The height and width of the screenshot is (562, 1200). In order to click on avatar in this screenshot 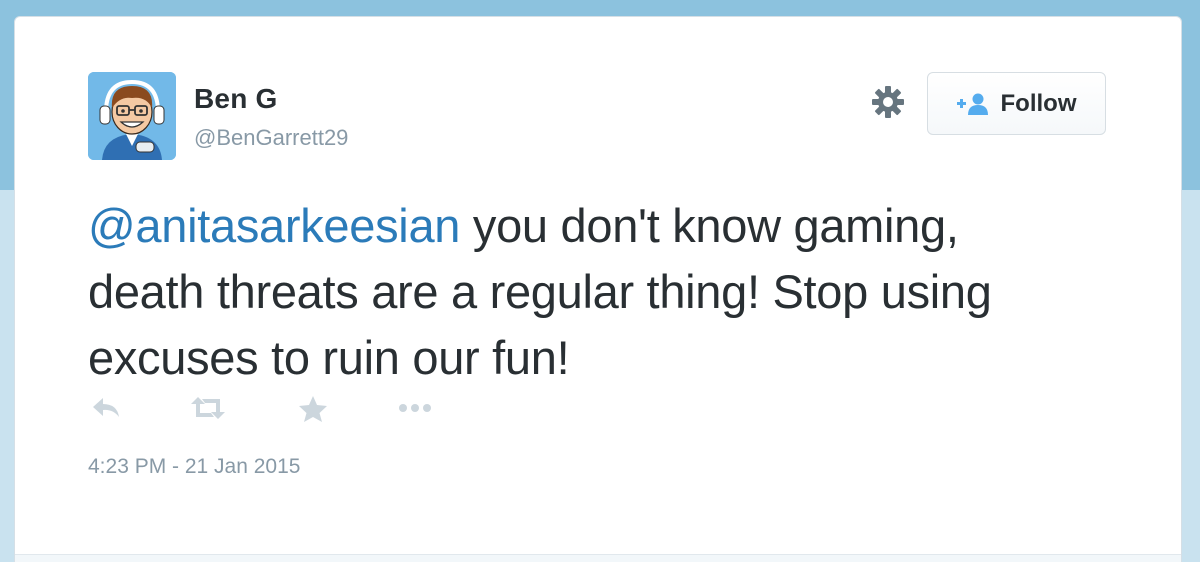, I will do `click(132, 116)`.